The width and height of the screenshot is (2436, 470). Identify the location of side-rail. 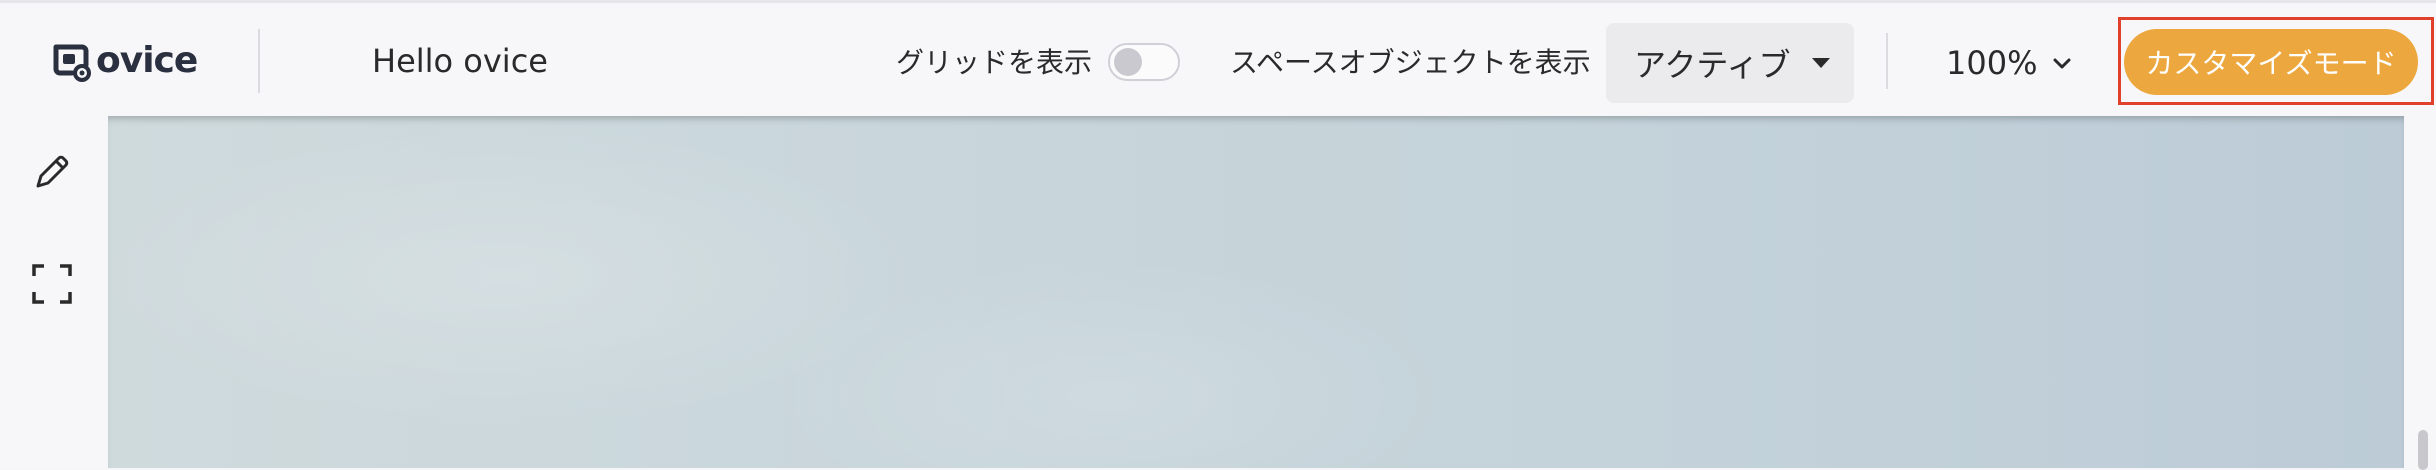
(54, 292).